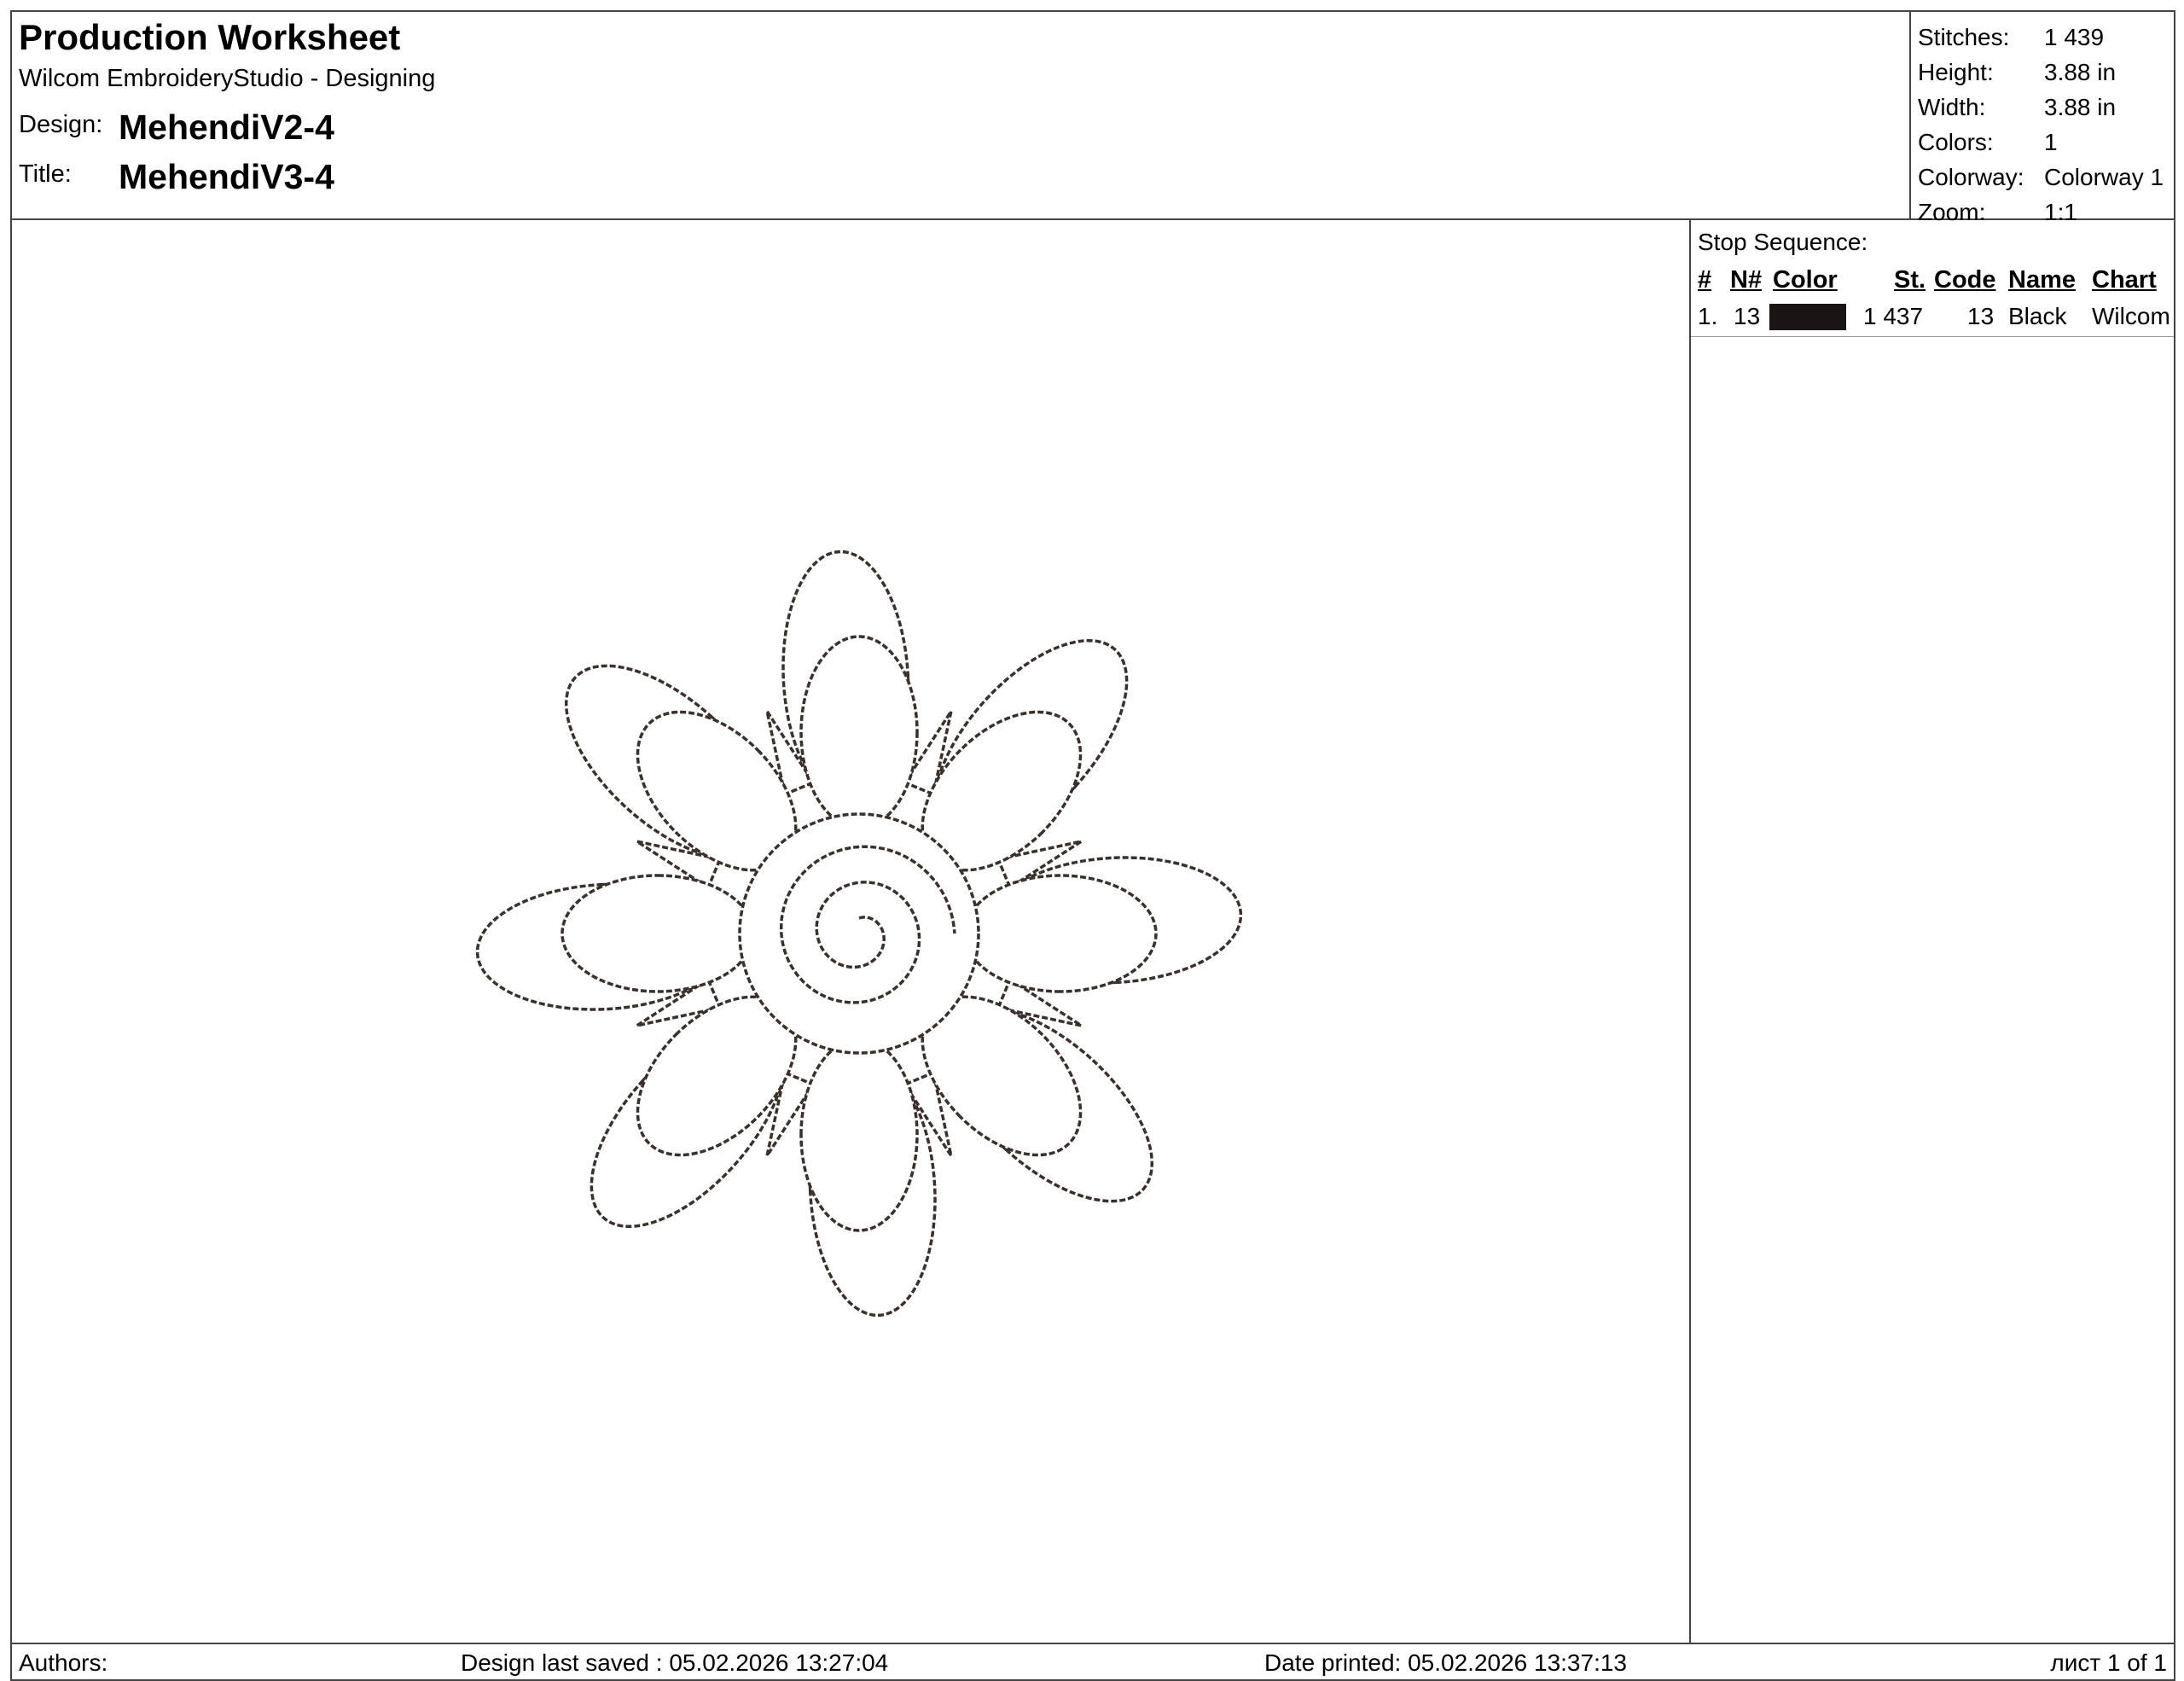 The height and width of the screenshot is (1681, 2184). Describe the element at coordinates (2037, 316) in the screenshot. I see `row-color-name: Black` at that location.